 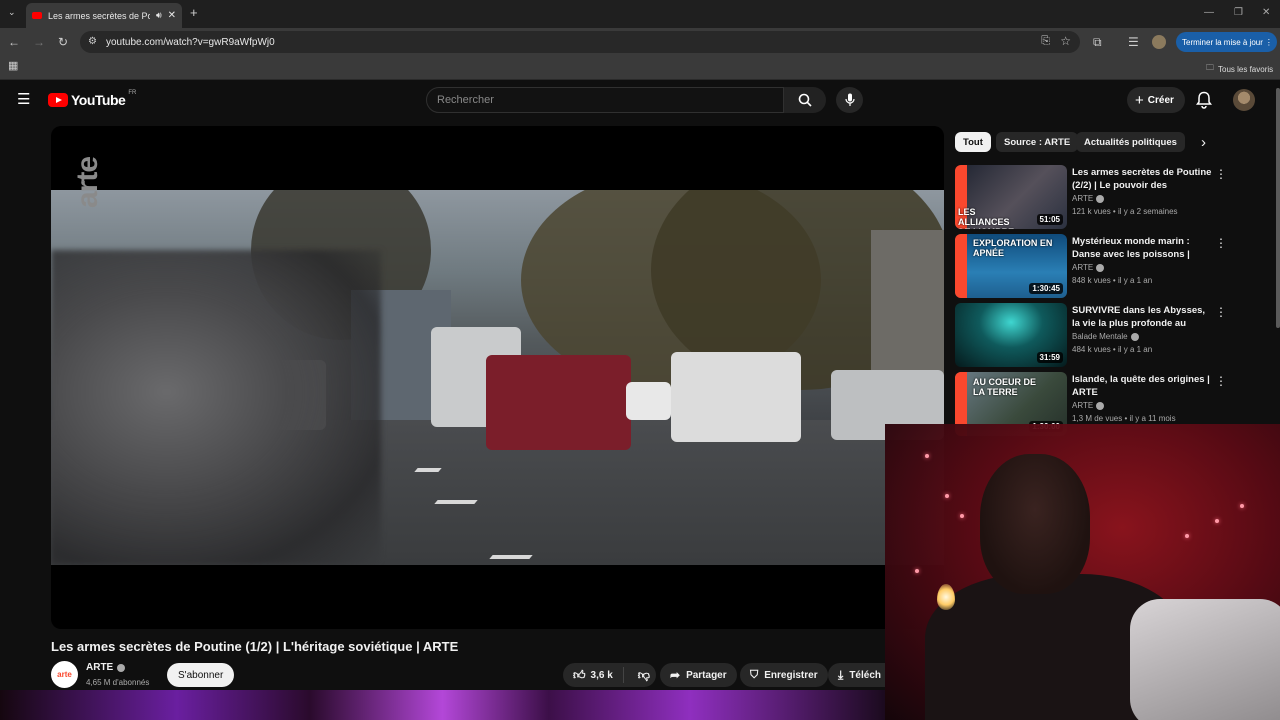 I want to click on user-avatar, so click(x=1244, y=100).